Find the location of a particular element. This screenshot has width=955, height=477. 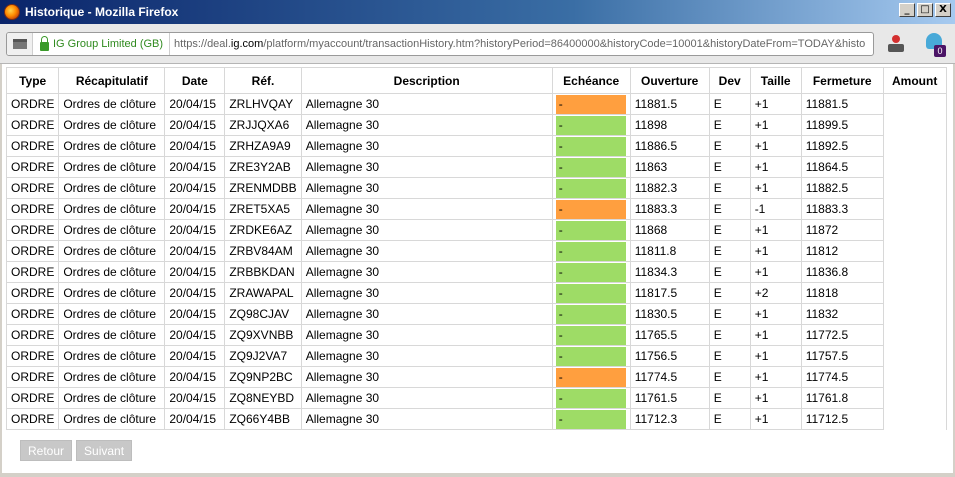

addon-dot-icon is located at coordinates (896, 39).